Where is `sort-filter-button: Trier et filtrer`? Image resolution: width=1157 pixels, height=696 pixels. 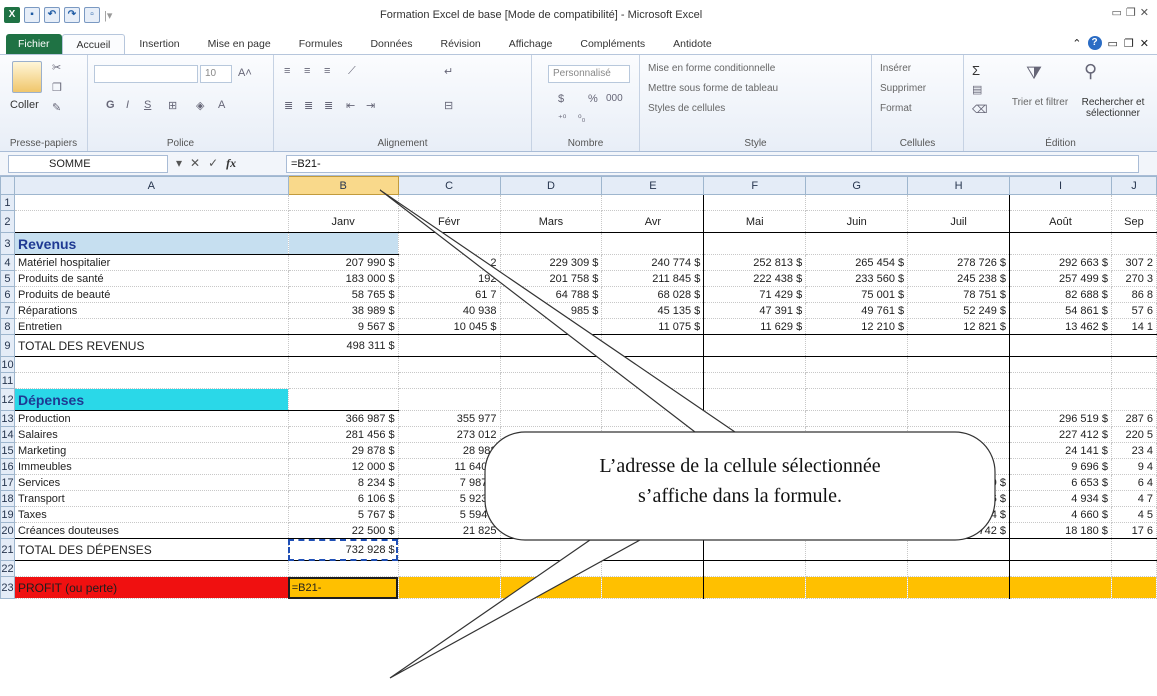 sort-filter-button: Trier et filtrer is located at coordinates (1040, 102).